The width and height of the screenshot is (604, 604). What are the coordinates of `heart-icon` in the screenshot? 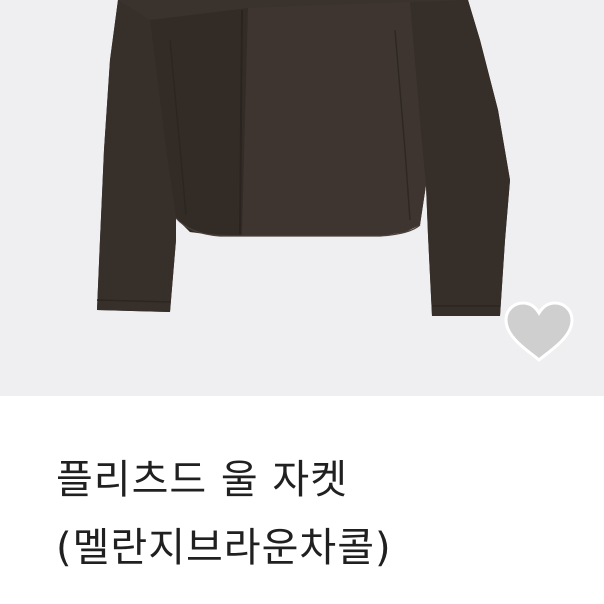 It's located at (539, 332).